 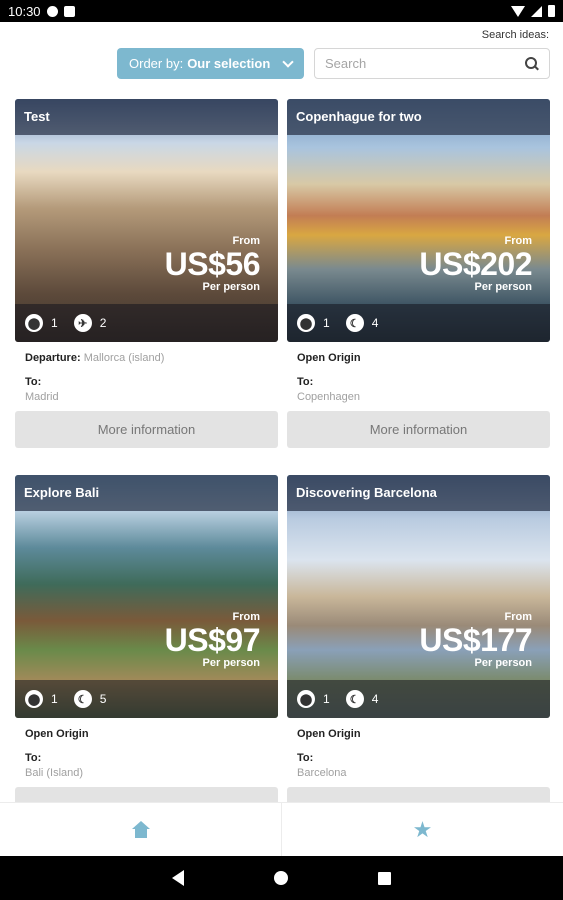 I want to click on status-bar: 10:30, so click(x=281, y=11).